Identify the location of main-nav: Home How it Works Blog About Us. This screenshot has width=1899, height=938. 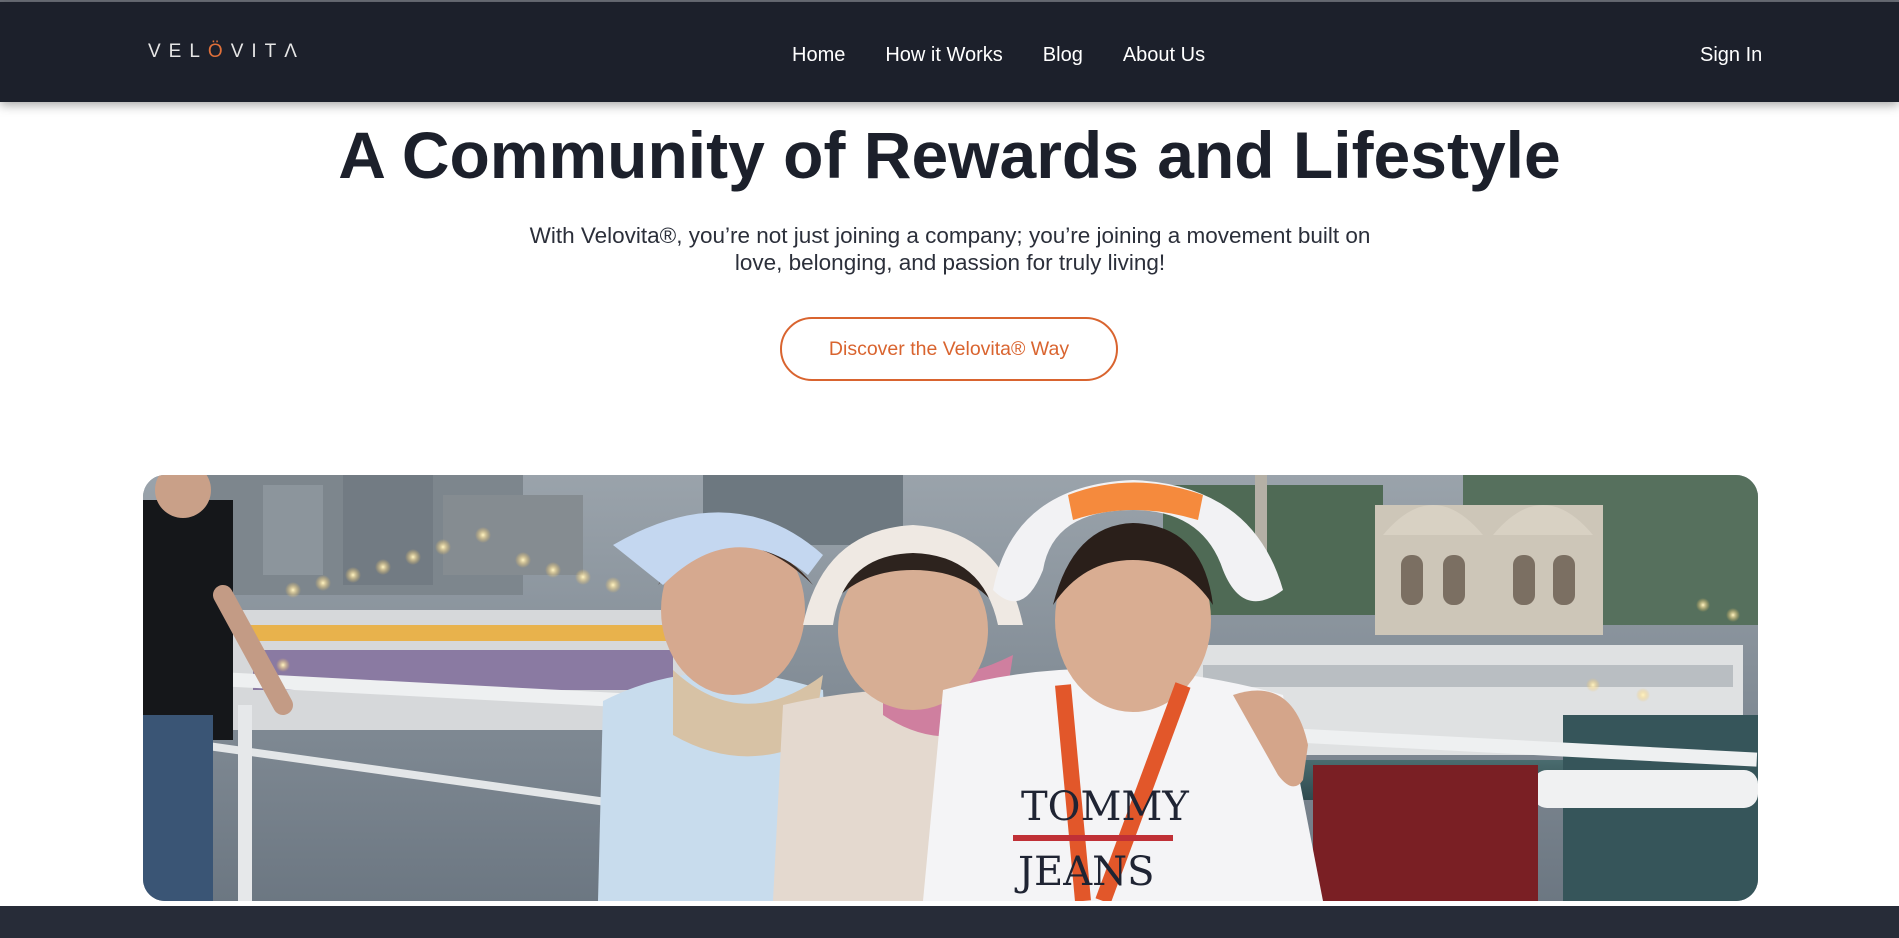
(998, 55).